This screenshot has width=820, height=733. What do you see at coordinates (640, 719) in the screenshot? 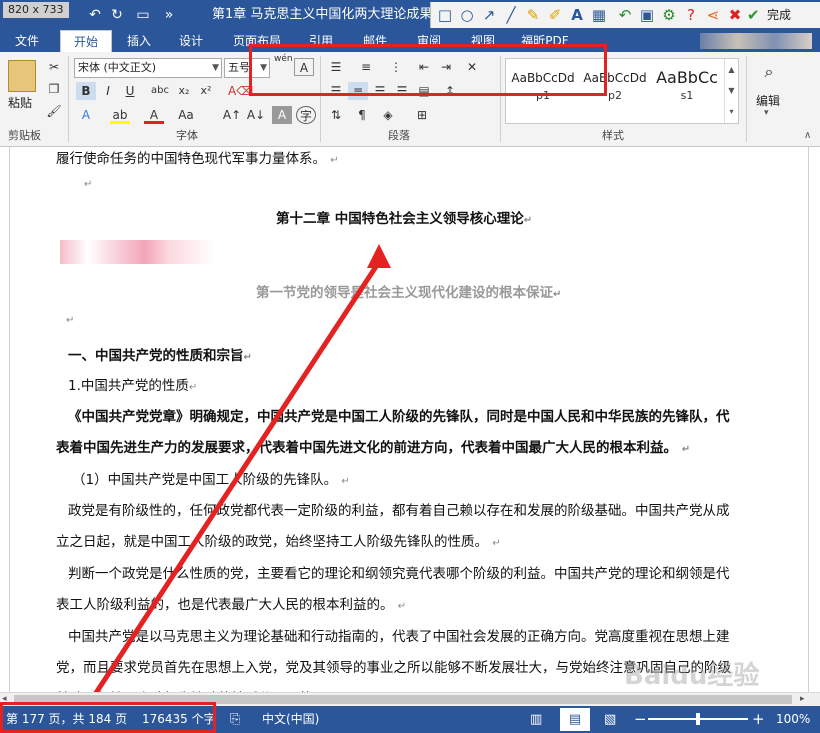
I see `zoom-out-icon: −` at bounding box center [640, 719].